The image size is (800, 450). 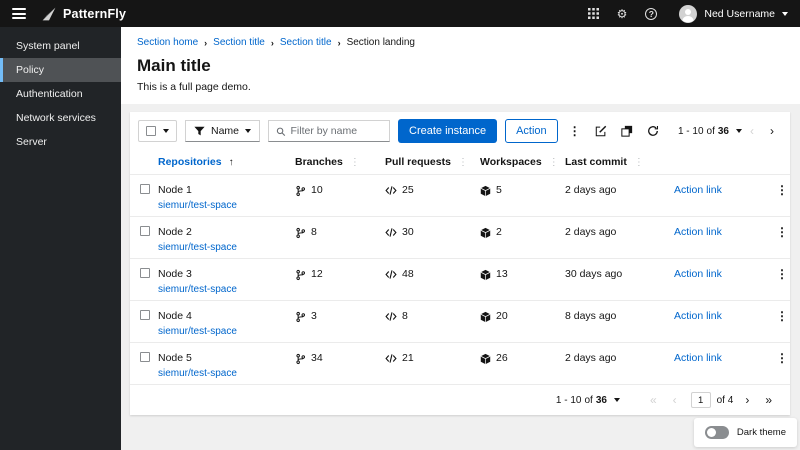 I want to click on clone-button, so click(x=627, y=131).